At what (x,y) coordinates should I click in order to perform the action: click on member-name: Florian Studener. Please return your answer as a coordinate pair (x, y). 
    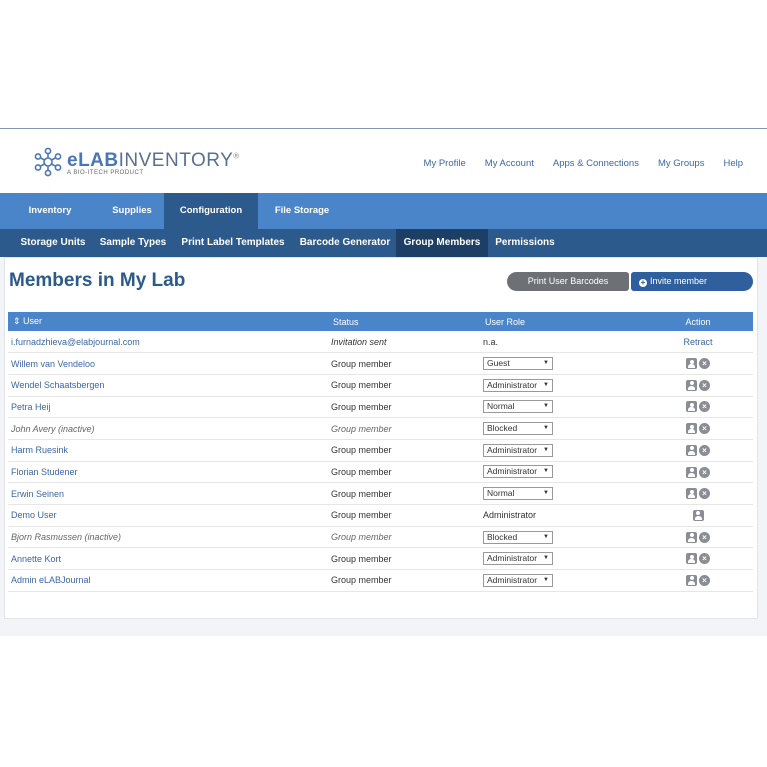
    Looking at the image, I should click on (168, 472).